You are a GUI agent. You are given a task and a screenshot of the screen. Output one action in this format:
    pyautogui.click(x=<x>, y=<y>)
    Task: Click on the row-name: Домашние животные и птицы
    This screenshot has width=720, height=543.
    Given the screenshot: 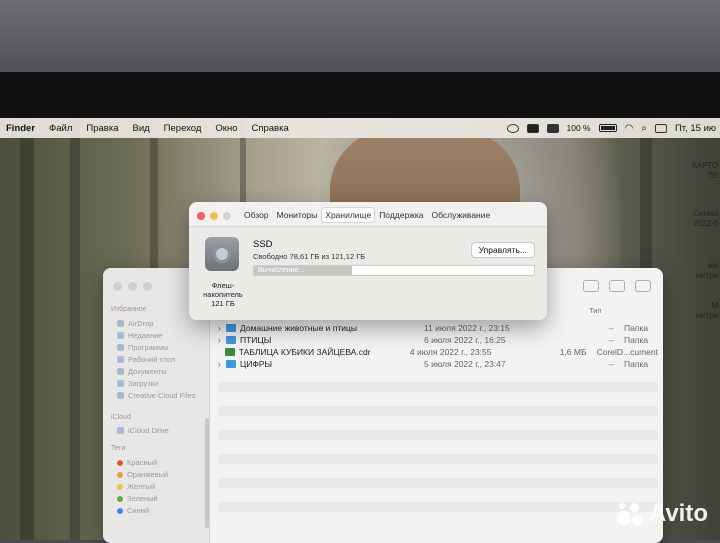 What is the action you would take?
    pyautogui.click(x=332, y=328)
    